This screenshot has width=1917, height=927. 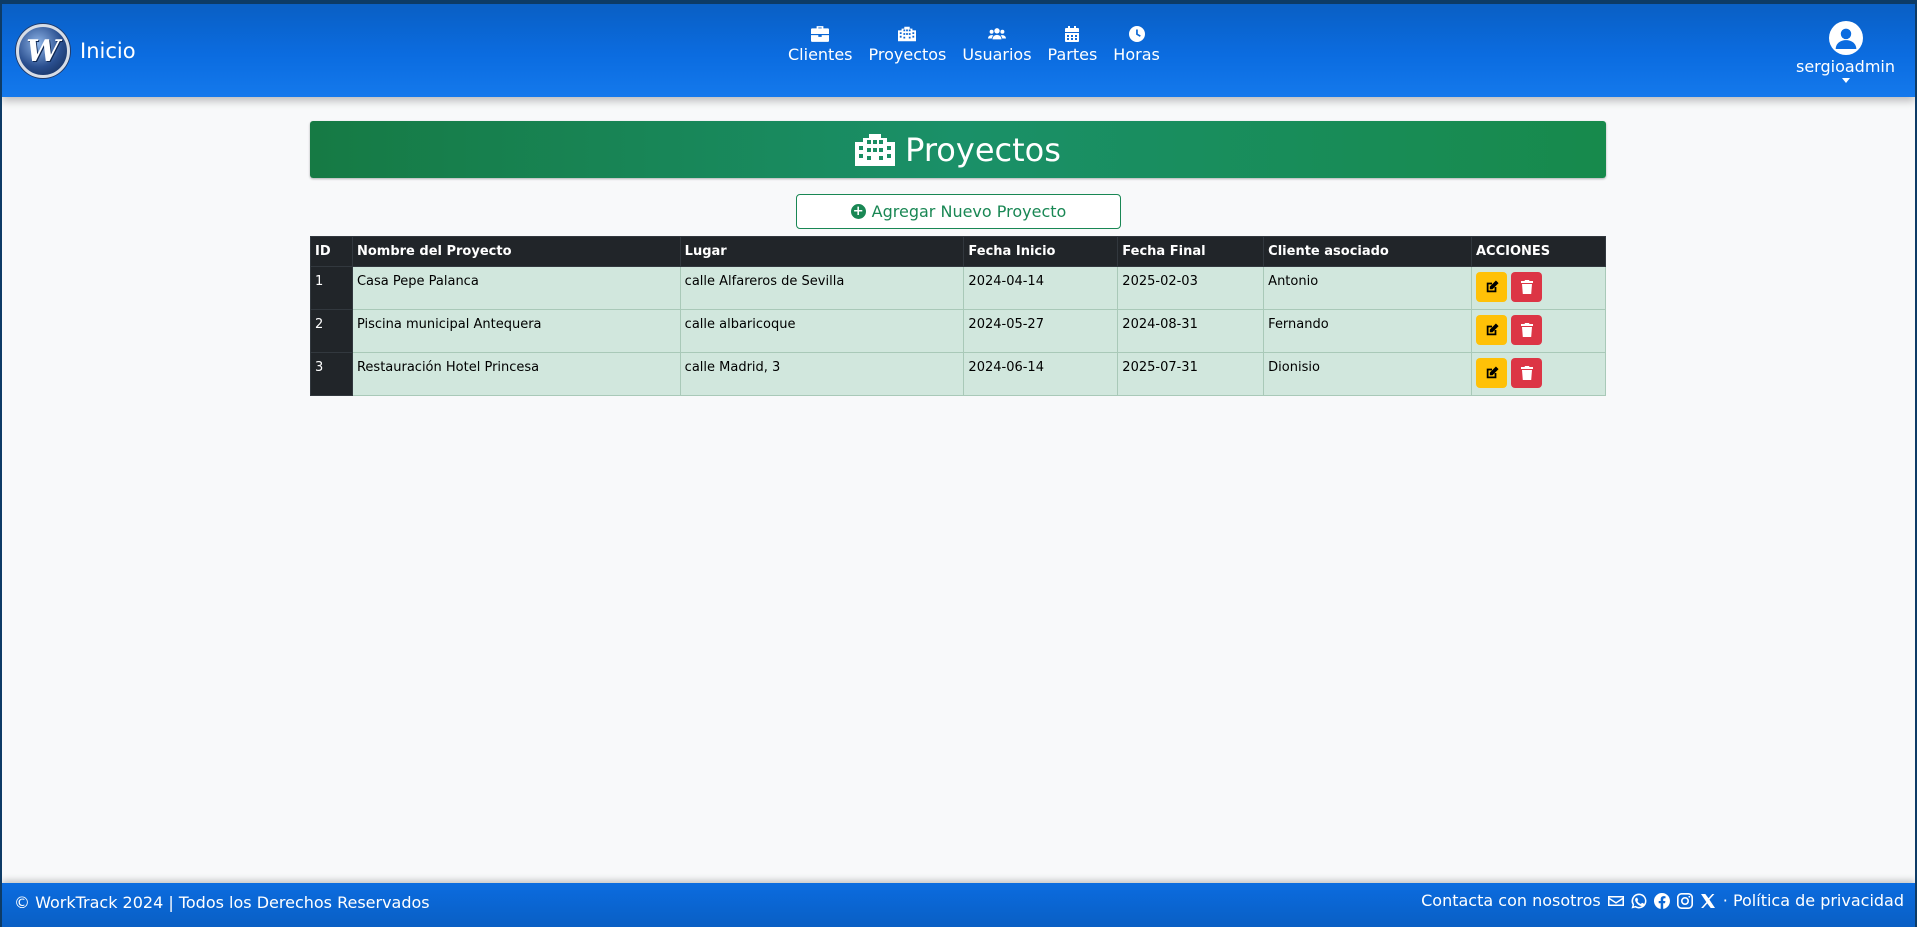 What do you see at coordinates (1136, 54) in the screenshot?
I see `nav-label: Horas` at bounding box center [1136, 54].